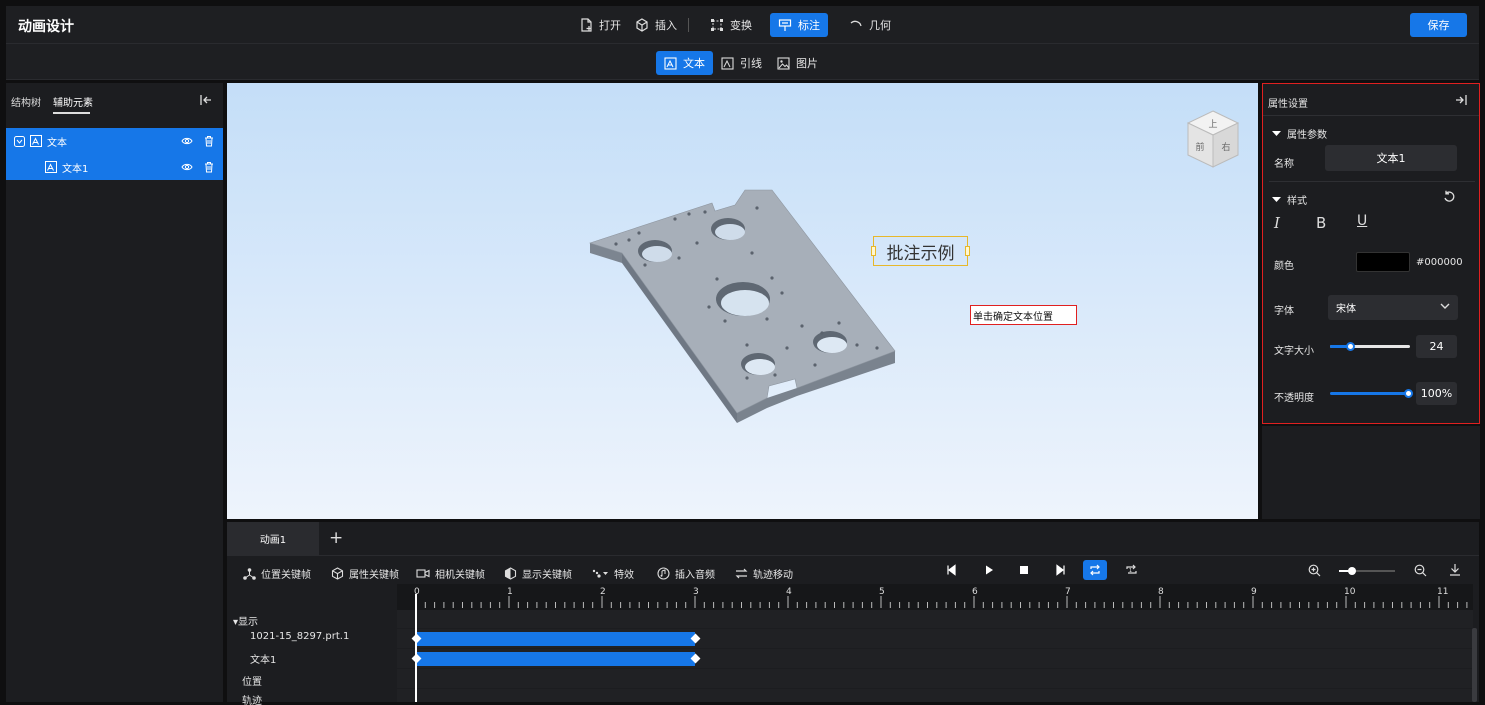 The width and height of the screenshot is (1485, 705). What do you see at coordinates (1442, 592) in the screenshot?
I see `ruler-number: 11` at bounding box center [1442, 592].